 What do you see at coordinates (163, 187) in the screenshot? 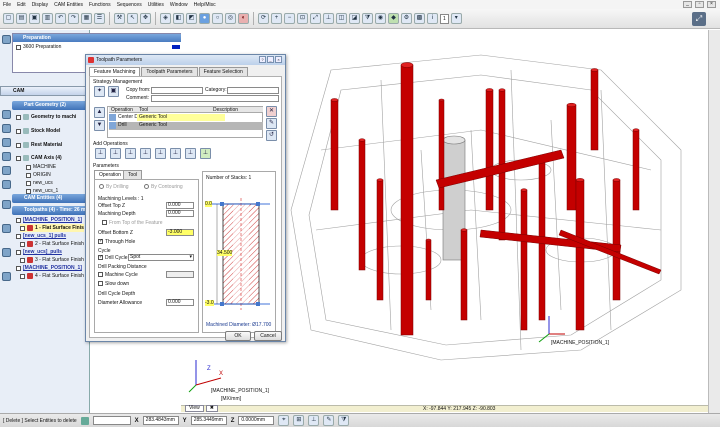
I see `by-contouring-option: By Contouring` at bounding box center [163, 187].